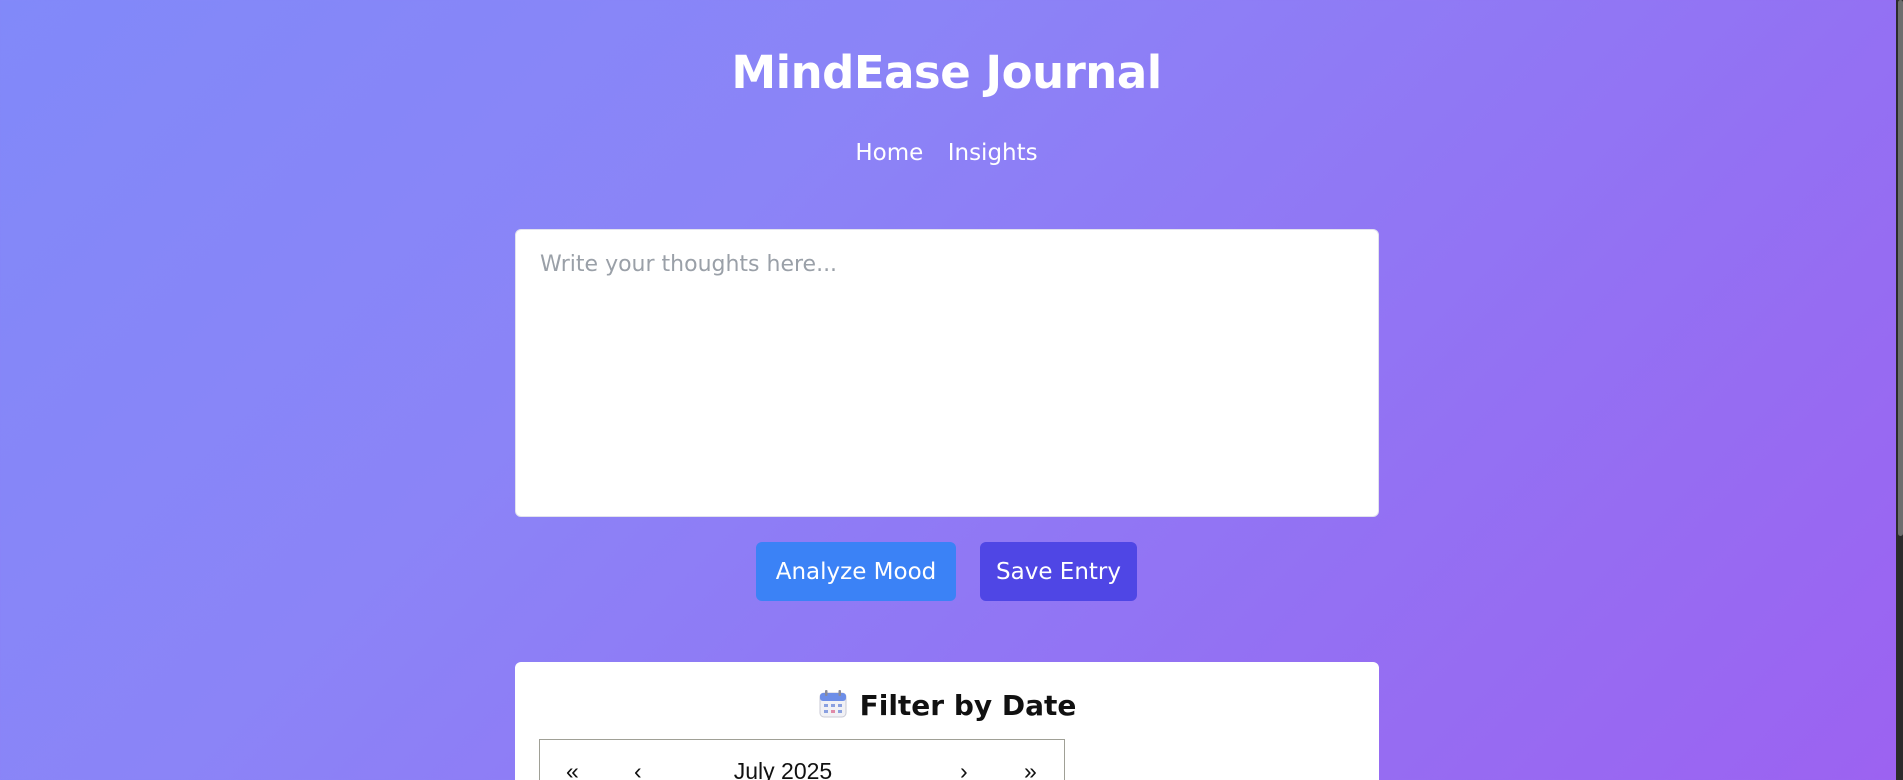  I want to click on calendar-prev-year-button: «, so click(572, 769).